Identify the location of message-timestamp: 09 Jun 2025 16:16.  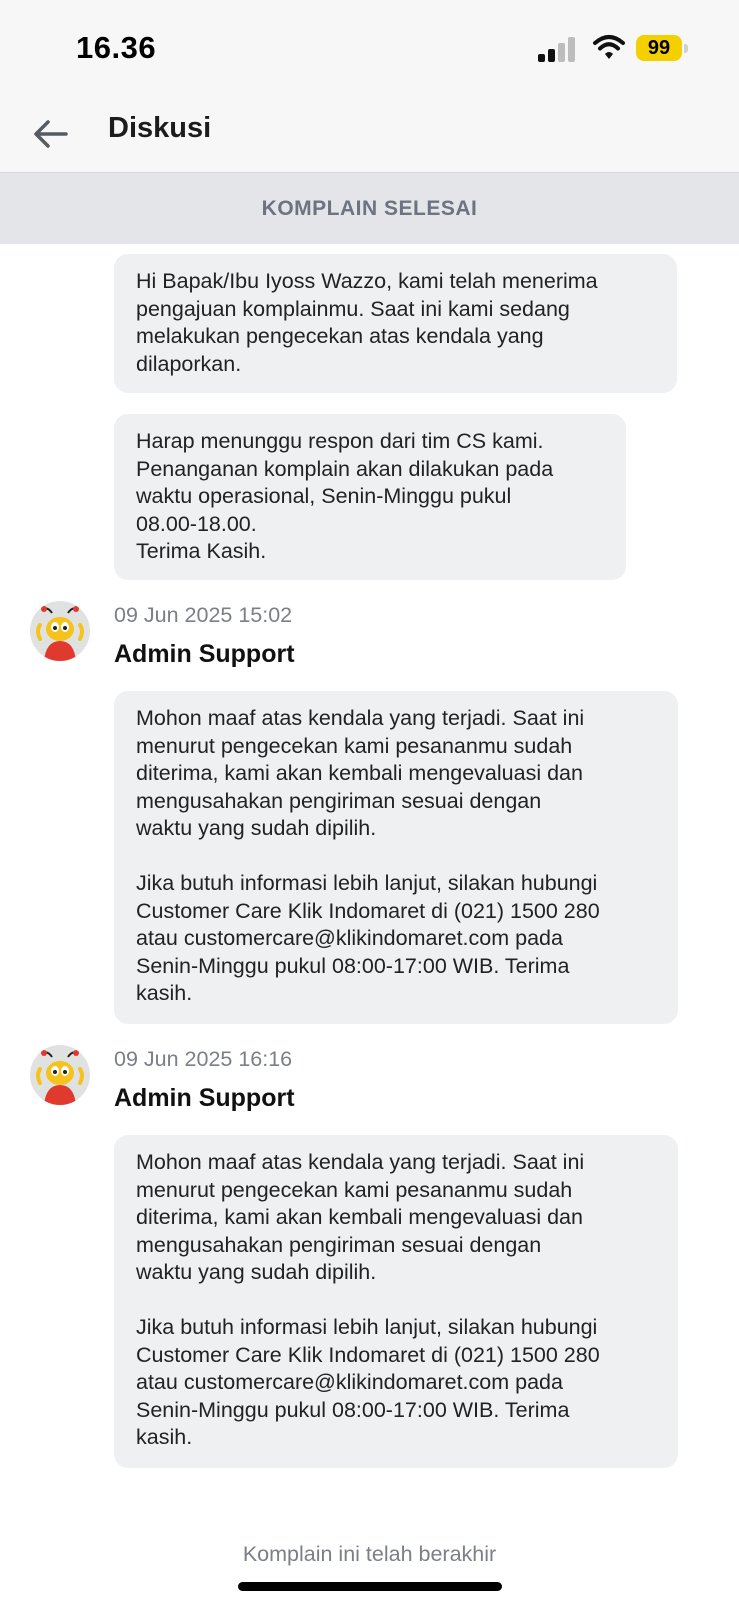
(203, 1059).